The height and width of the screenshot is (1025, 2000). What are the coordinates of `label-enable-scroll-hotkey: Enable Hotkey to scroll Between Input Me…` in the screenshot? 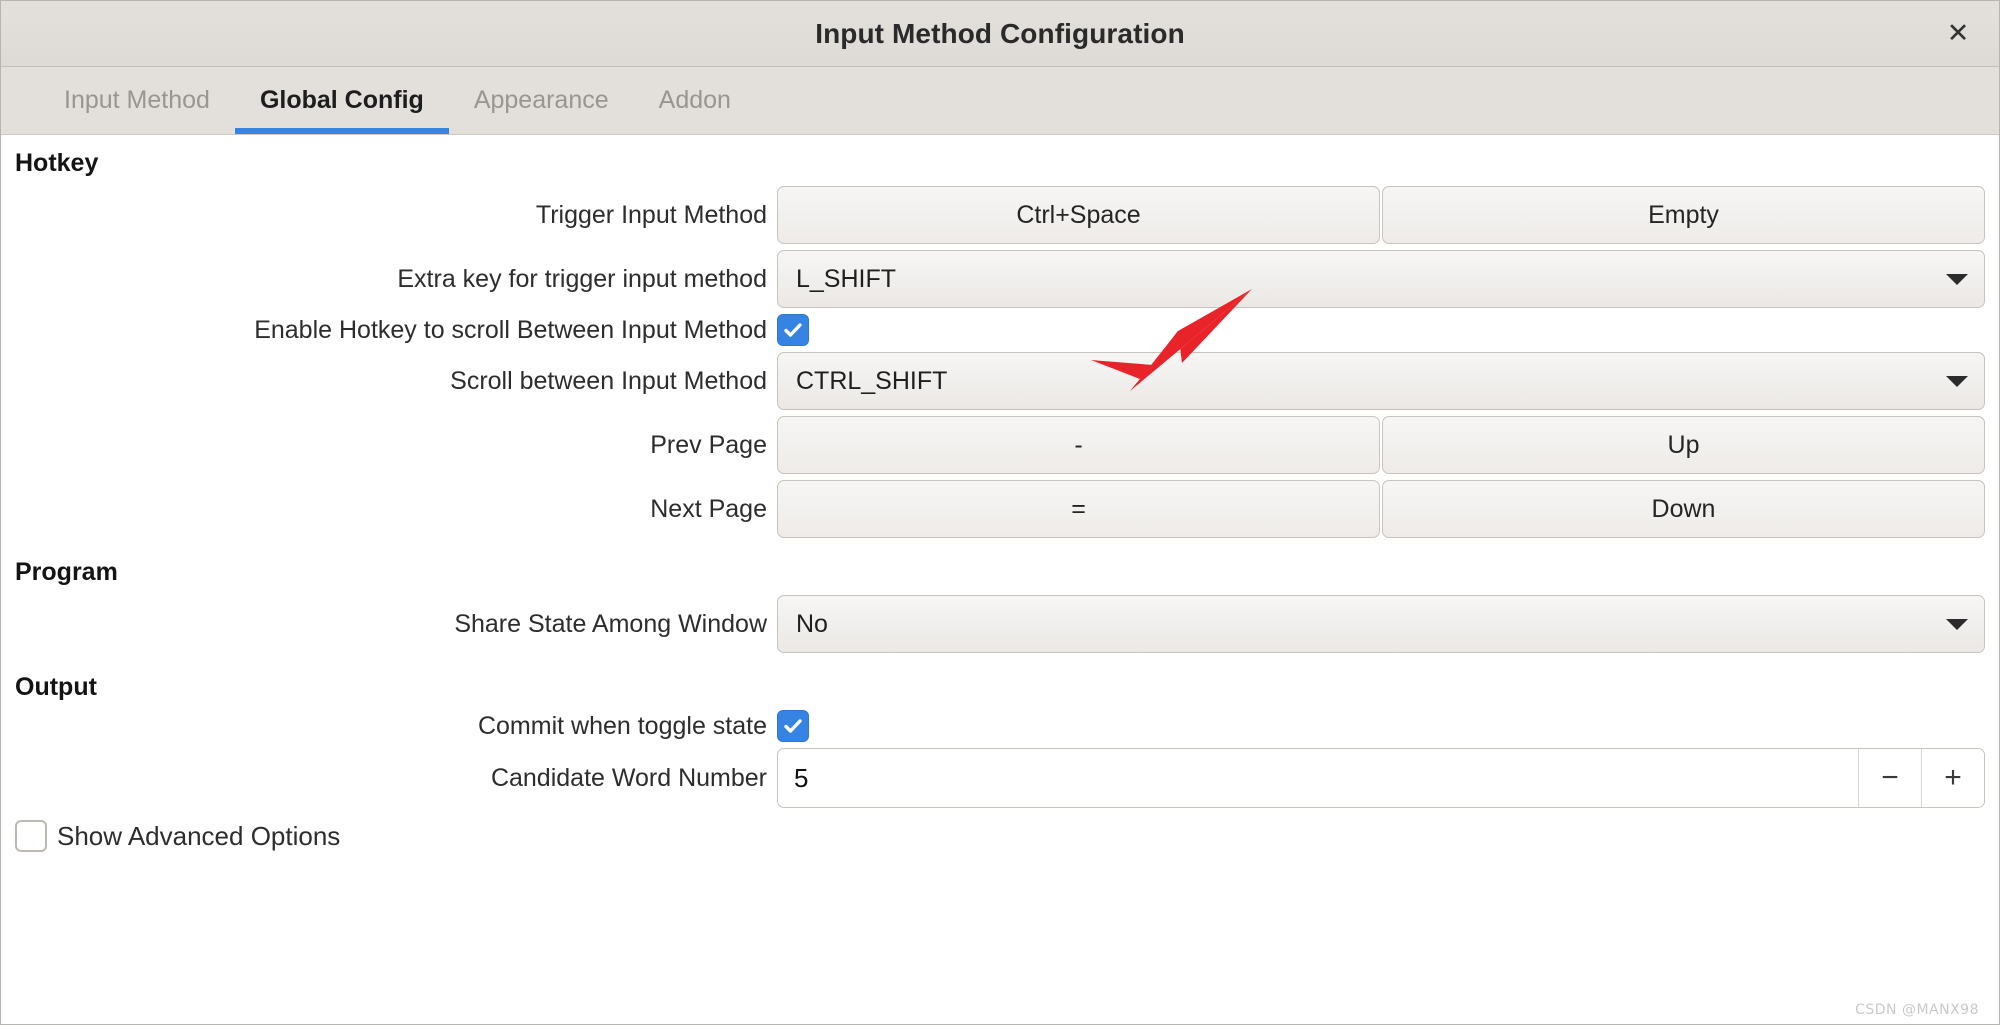 It's located at (510, 329).